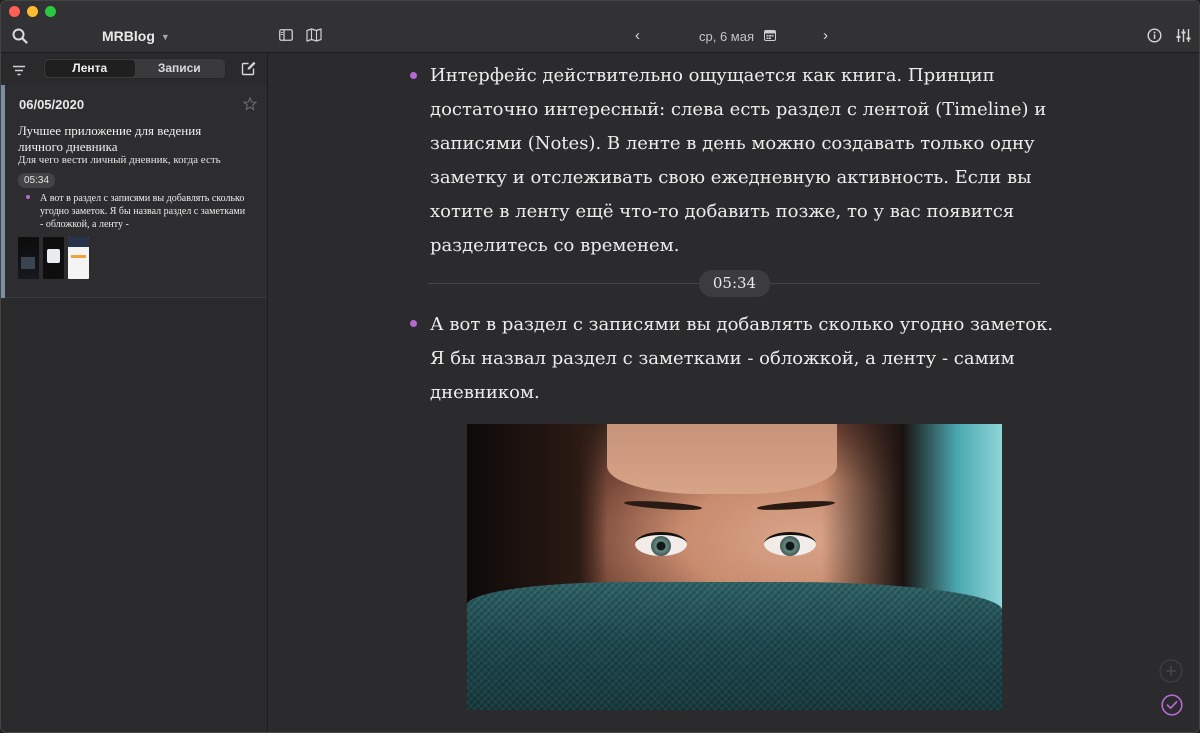  What do you see at coordinates (600, 27) in the screenshot?
I see `toolbar: MRBlog ▼ ‹ ср, 6 мая ›` at bounding box center [600, 27].